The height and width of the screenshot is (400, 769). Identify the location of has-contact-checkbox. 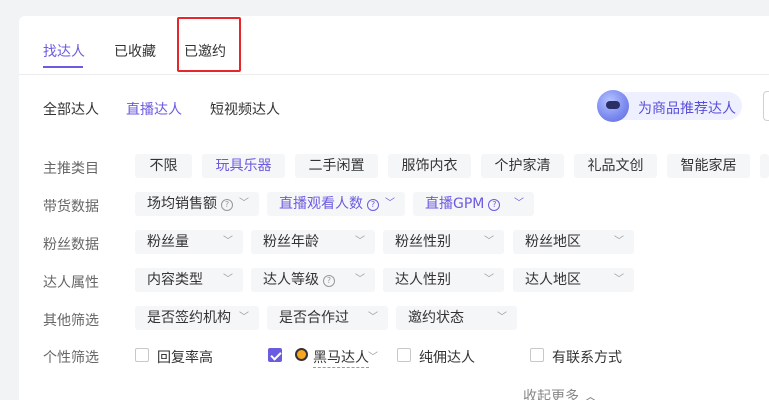
(537, 355).